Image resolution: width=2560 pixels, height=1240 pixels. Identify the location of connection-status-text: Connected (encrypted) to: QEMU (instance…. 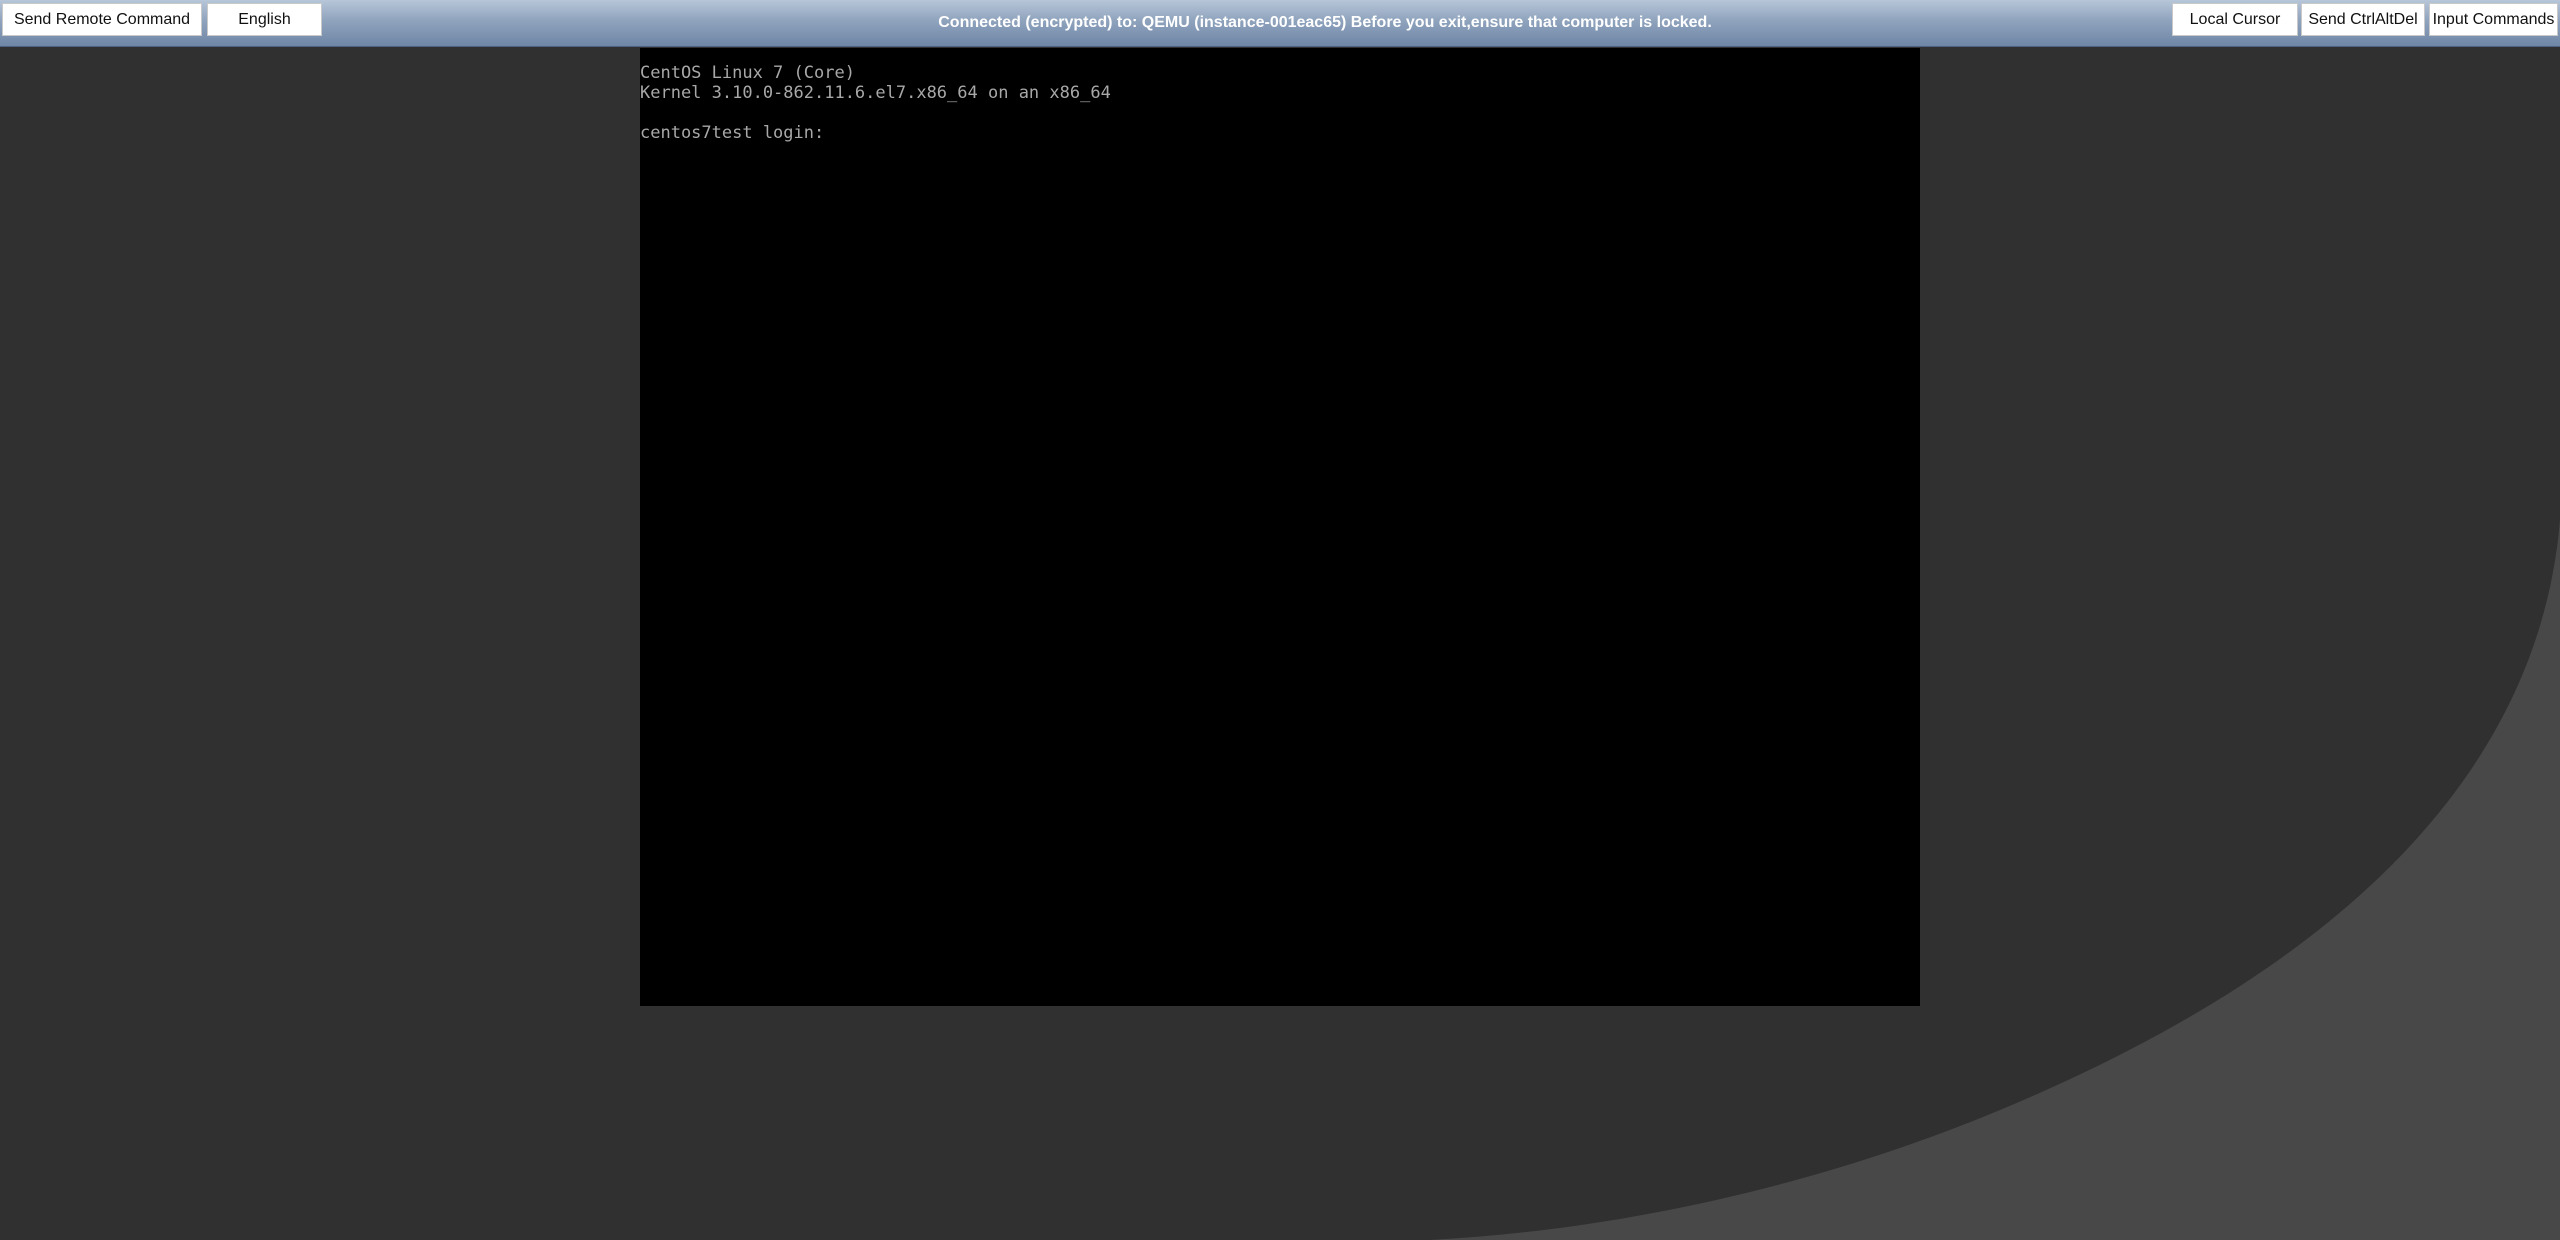
(1325, 22).